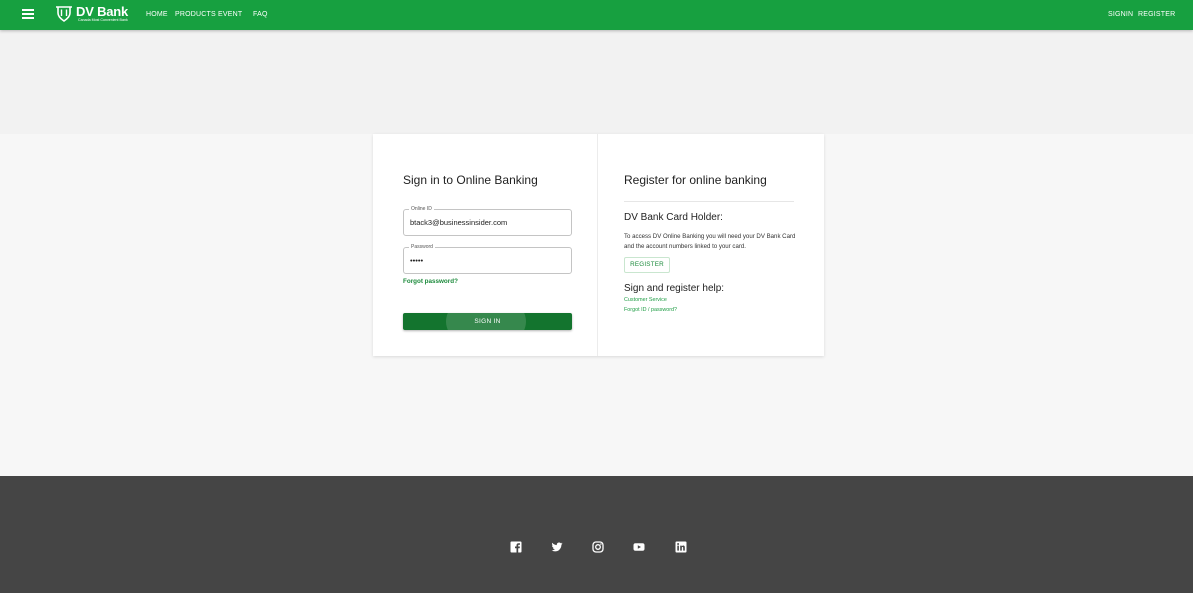  What do you see at coordinates (260, 15) in the screenshot?
I see `nav-faq: FAQ` at bounding box center [260, 15].